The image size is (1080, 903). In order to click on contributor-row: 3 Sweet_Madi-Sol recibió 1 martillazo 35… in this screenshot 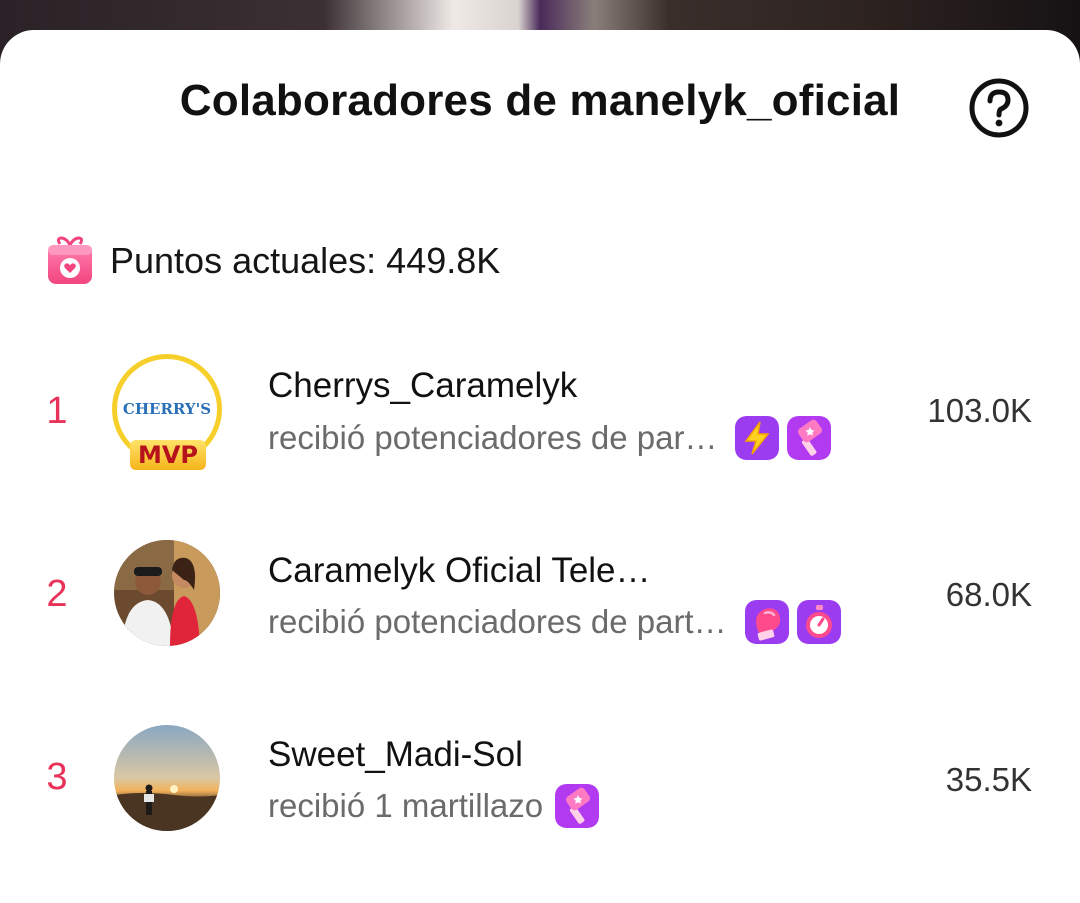, I will do `click(540, 780)`.